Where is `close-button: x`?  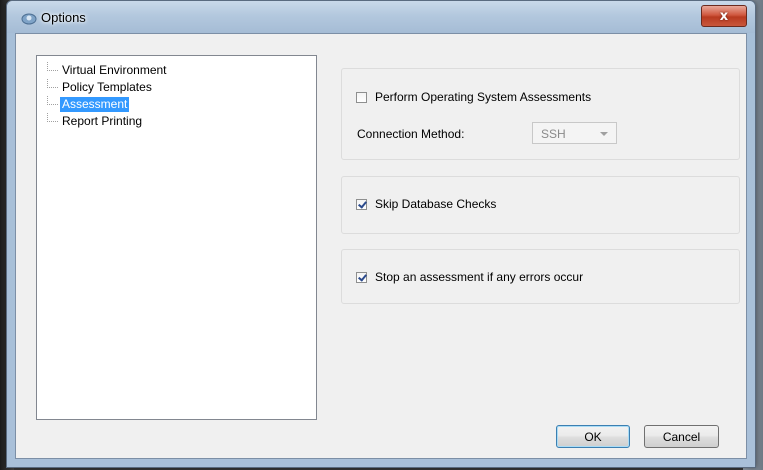
close-button: x is located at coordinates (724, 16).